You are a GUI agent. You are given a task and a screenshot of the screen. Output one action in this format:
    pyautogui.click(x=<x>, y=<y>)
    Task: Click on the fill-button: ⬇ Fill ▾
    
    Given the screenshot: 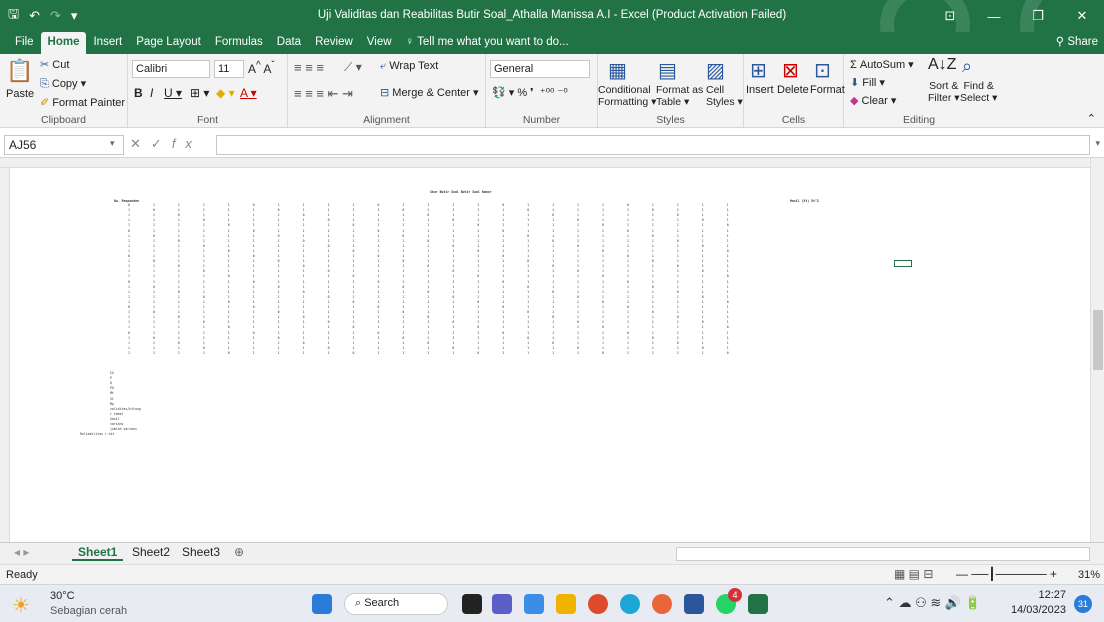 What is the action you would take?
    pyautogui.click(x=867, y=82)
    